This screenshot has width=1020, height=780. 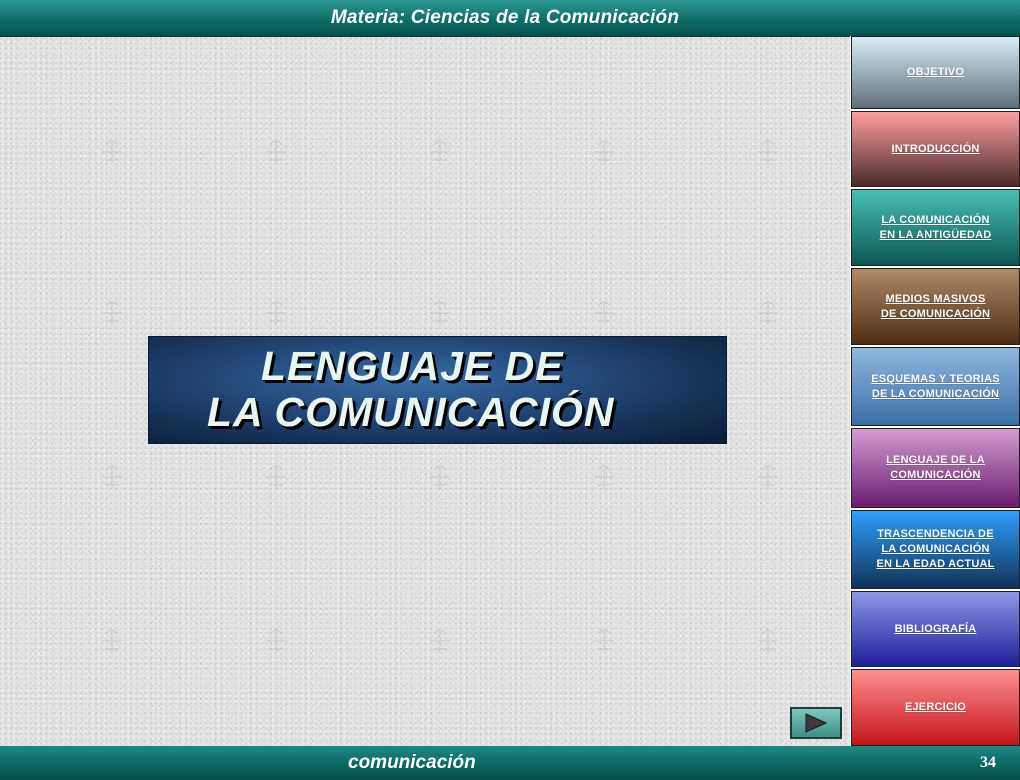 I want to click on nav-lenguaje: LENGUAJE DE LA COMUNICACIÓN, so click(x=935, y=468).